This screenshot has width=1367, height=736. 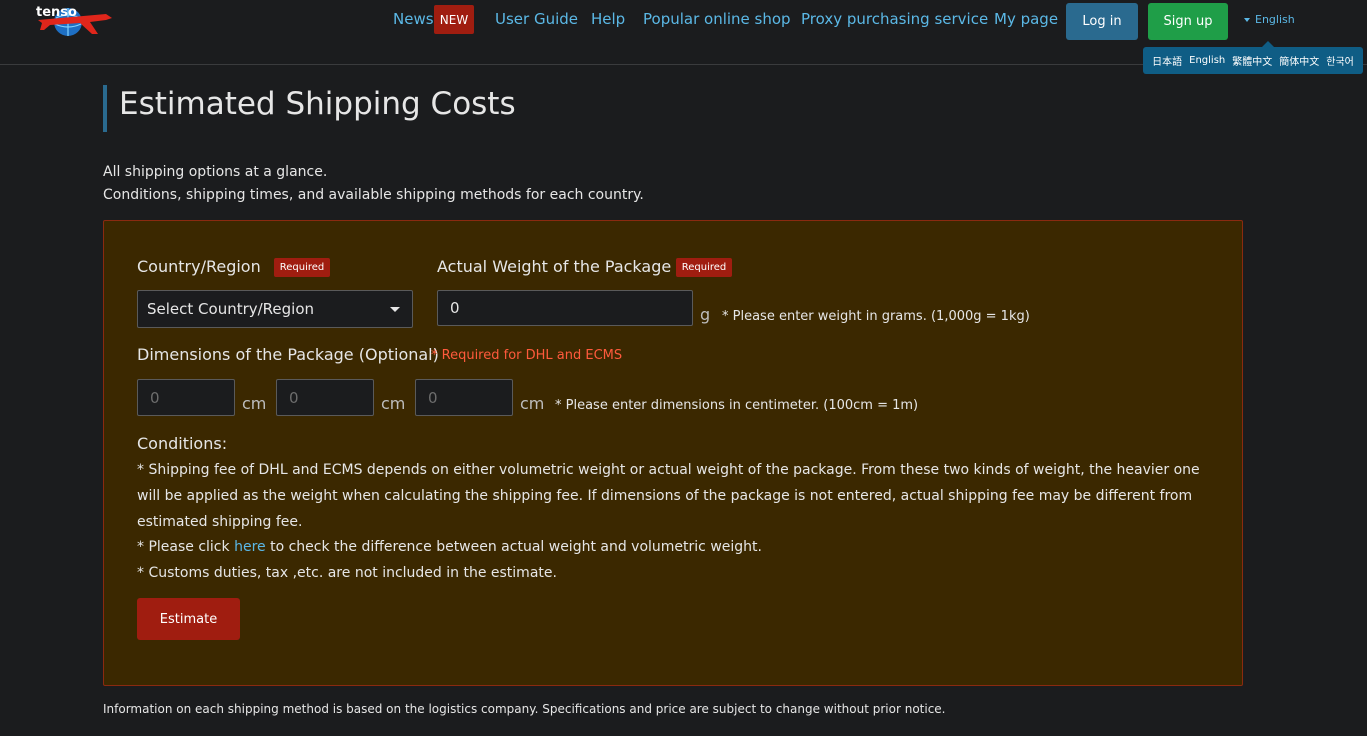 What do you see at coordinates (182, 443) in the screenshot?
I see `conditions-title: Conditions:` at bounding box center [182, 443].